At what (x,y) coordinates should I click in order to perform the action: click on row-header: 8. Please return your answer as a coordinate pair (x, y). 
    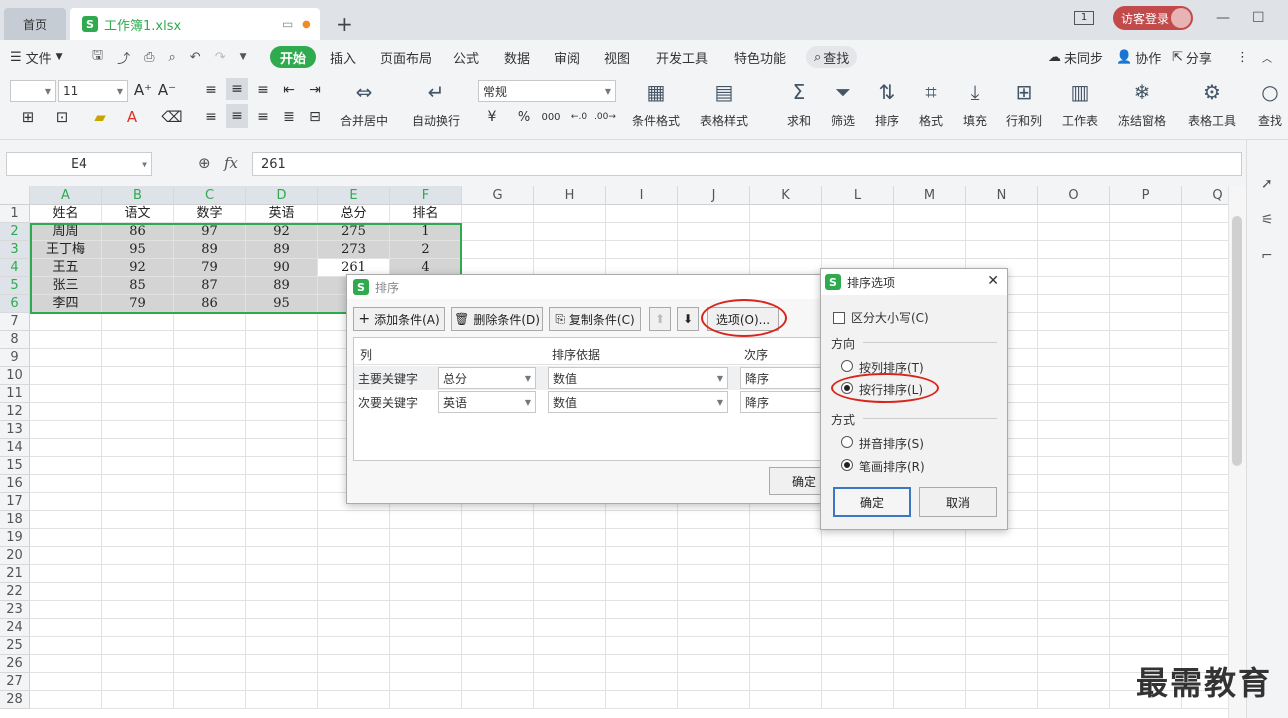
    Looking at the image, I should click on (15, 340).